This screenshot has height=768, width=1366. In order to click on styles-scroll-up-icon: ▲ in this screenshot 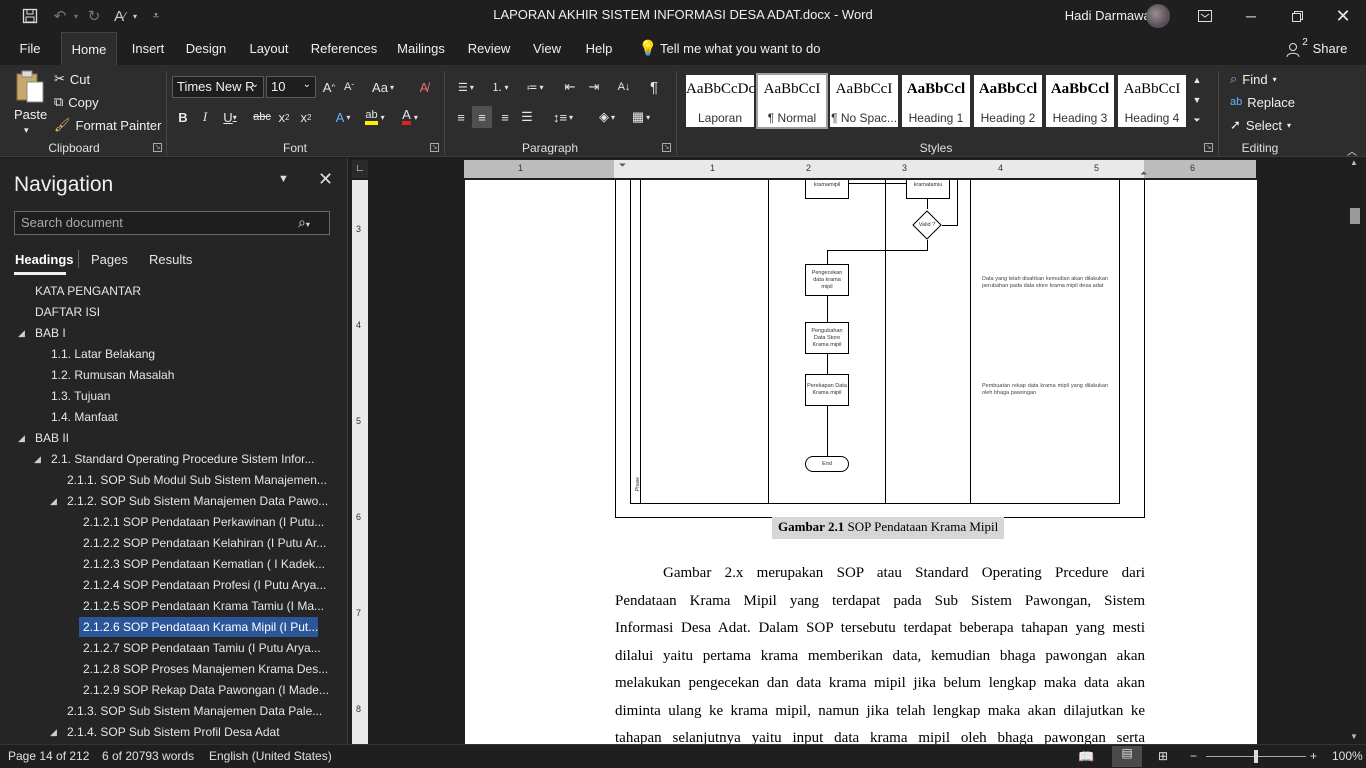, I will do `click(1197, 80)`.